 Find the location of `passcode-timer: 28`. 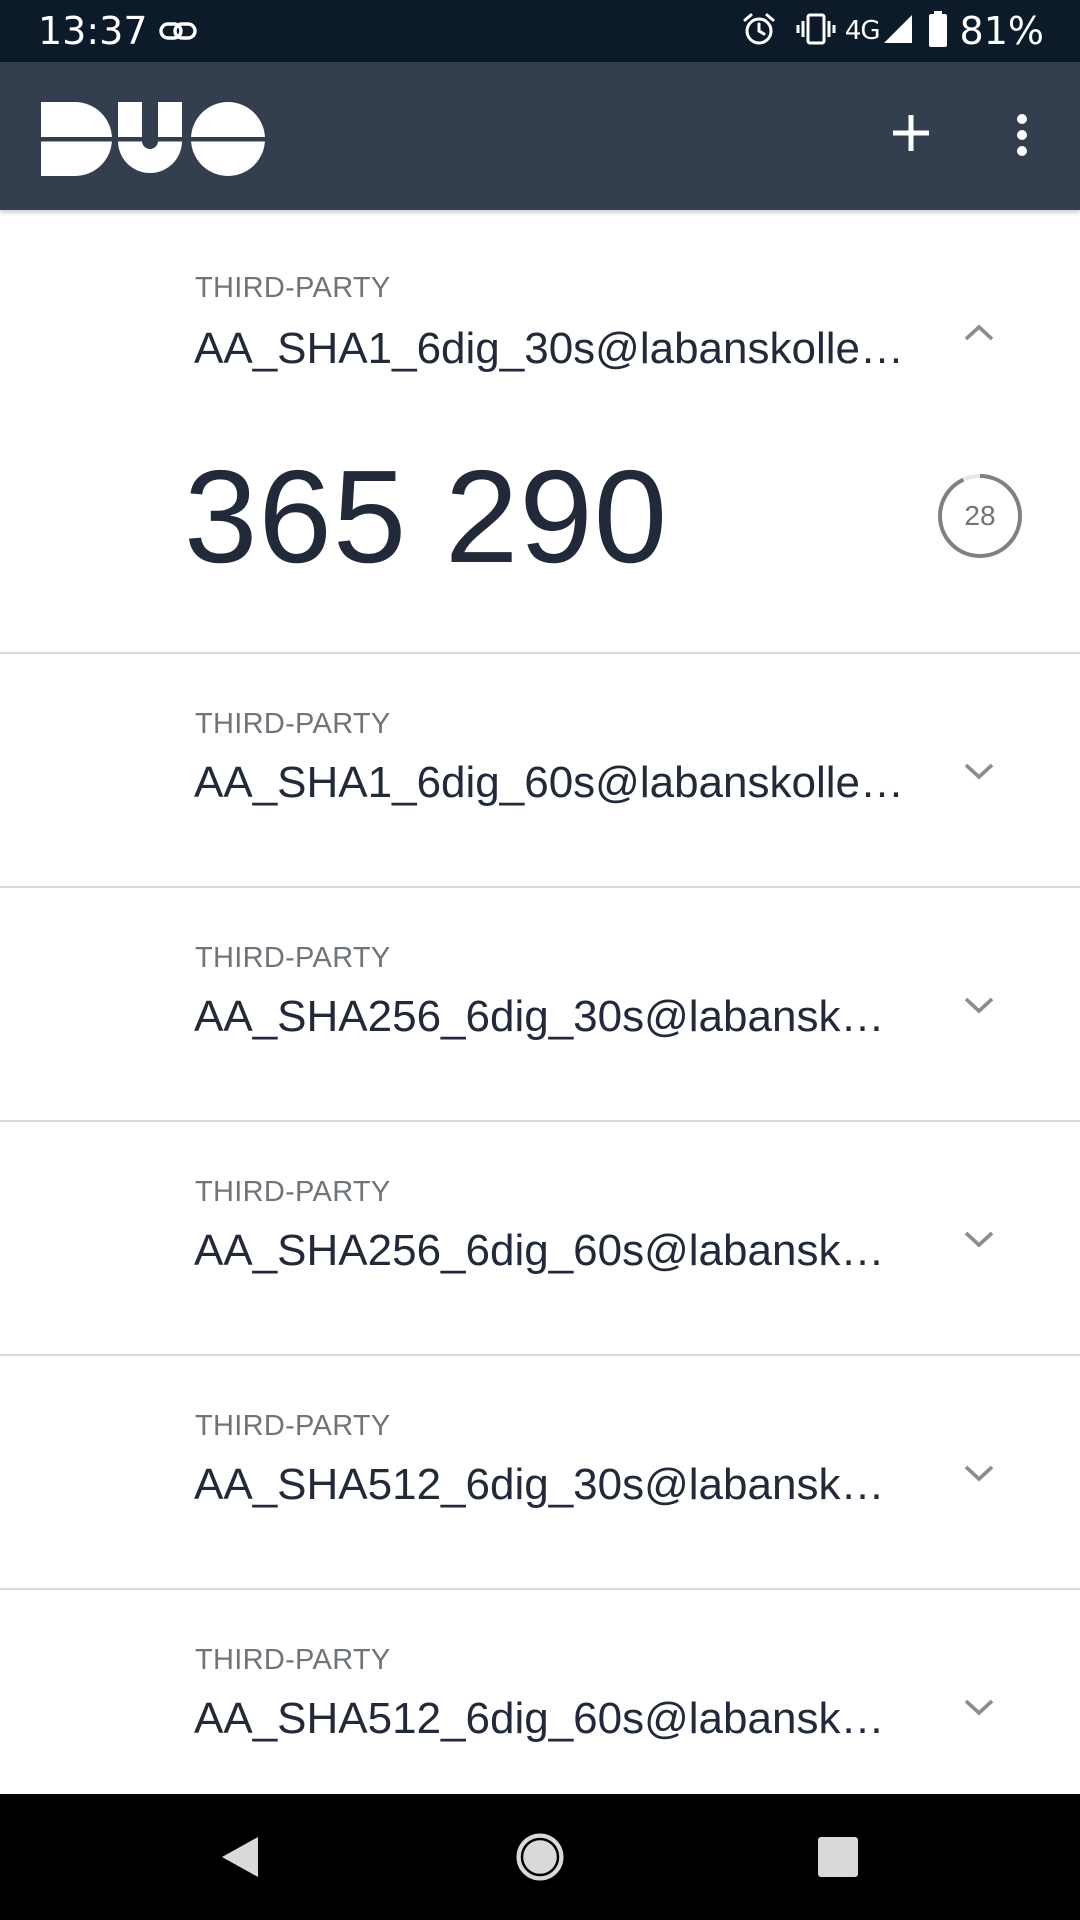

passcode-timer: 28 is located at coordinates (980, 516).